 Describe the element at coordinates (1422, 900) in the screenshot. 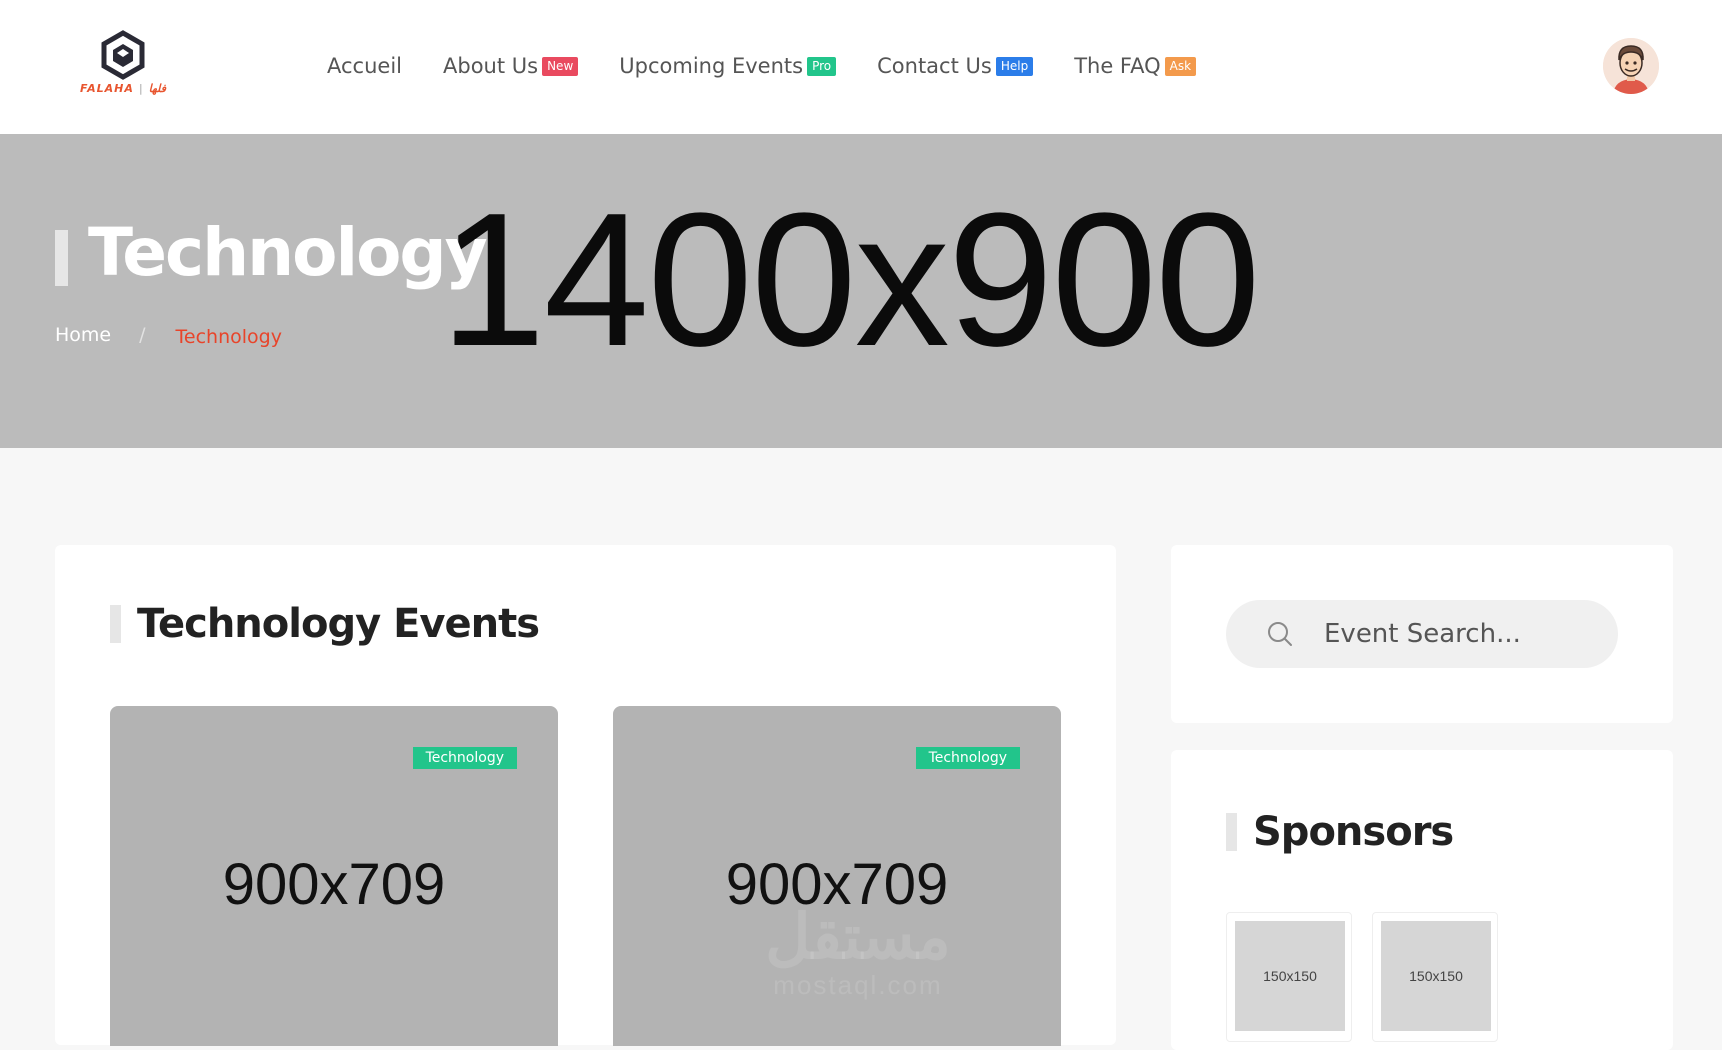

I see `sponsors-widget: Sponsors 150x150 150x150` at that location.